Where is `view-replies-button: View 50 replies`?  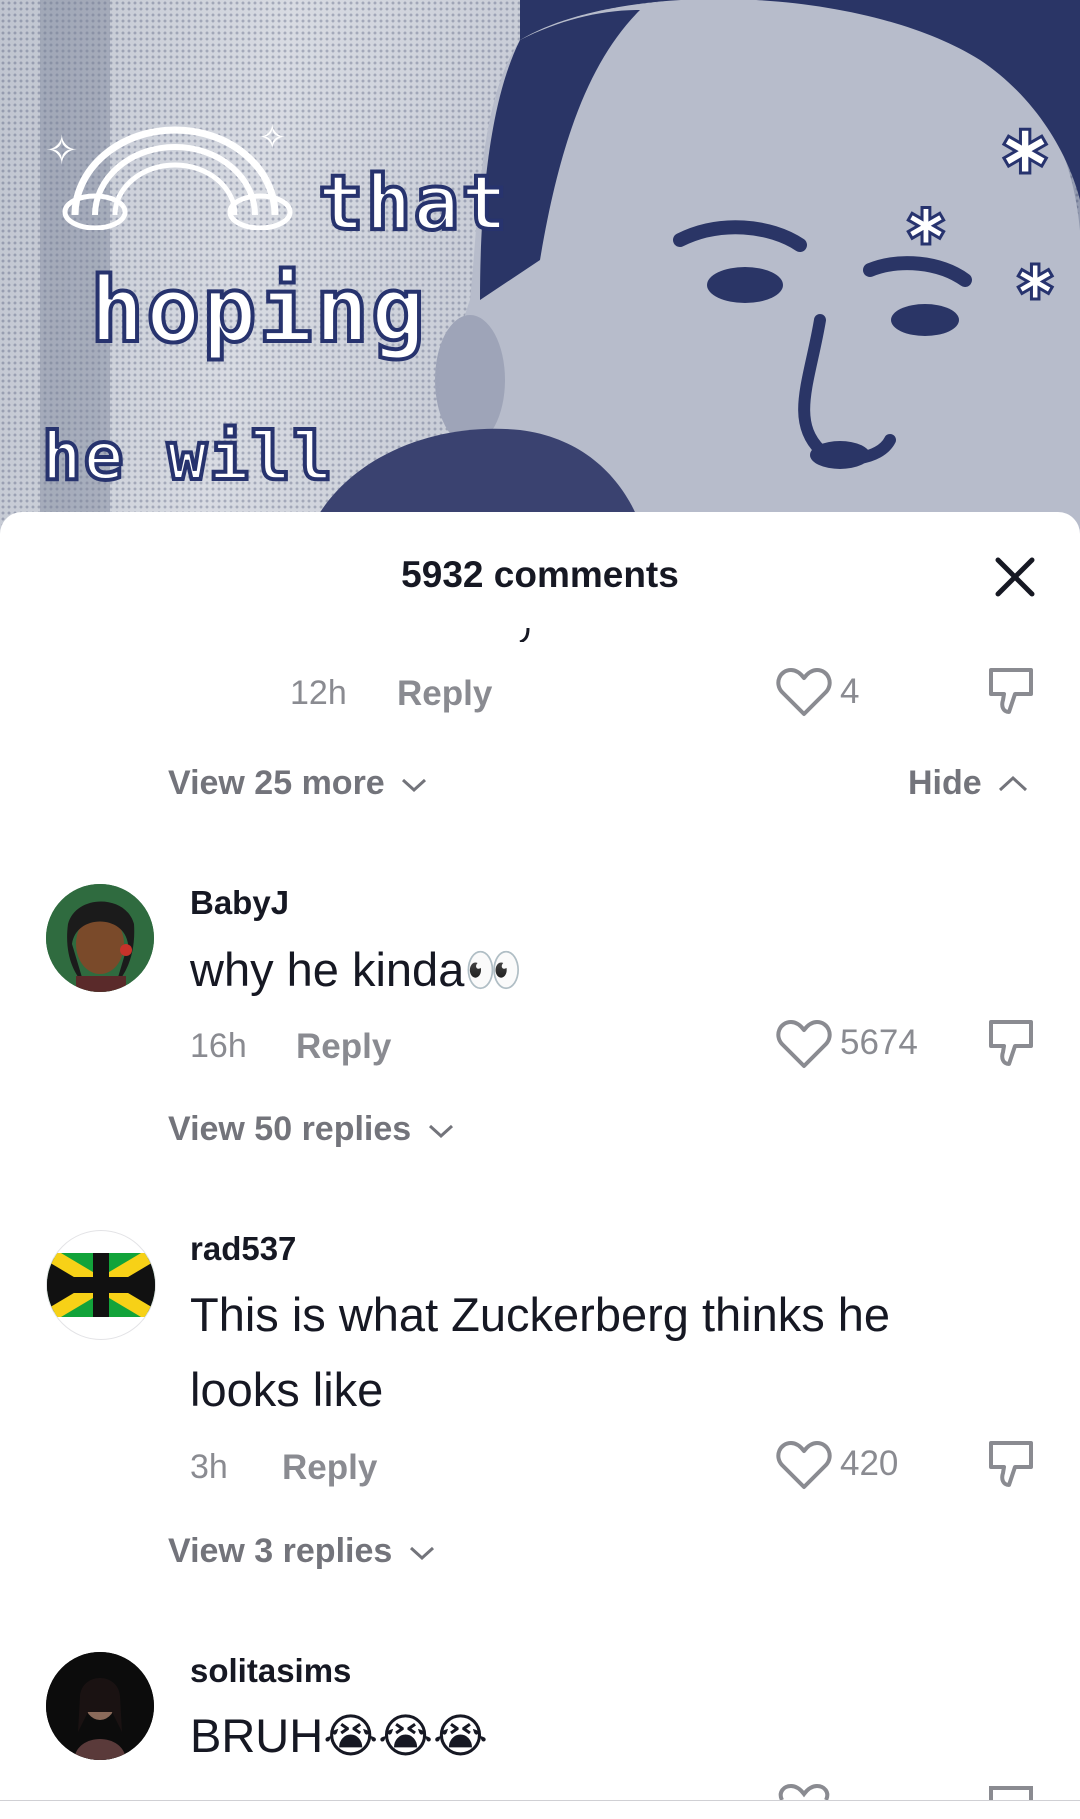
view-replies-button: View 50 replies is located at coordinates (311, 1129).